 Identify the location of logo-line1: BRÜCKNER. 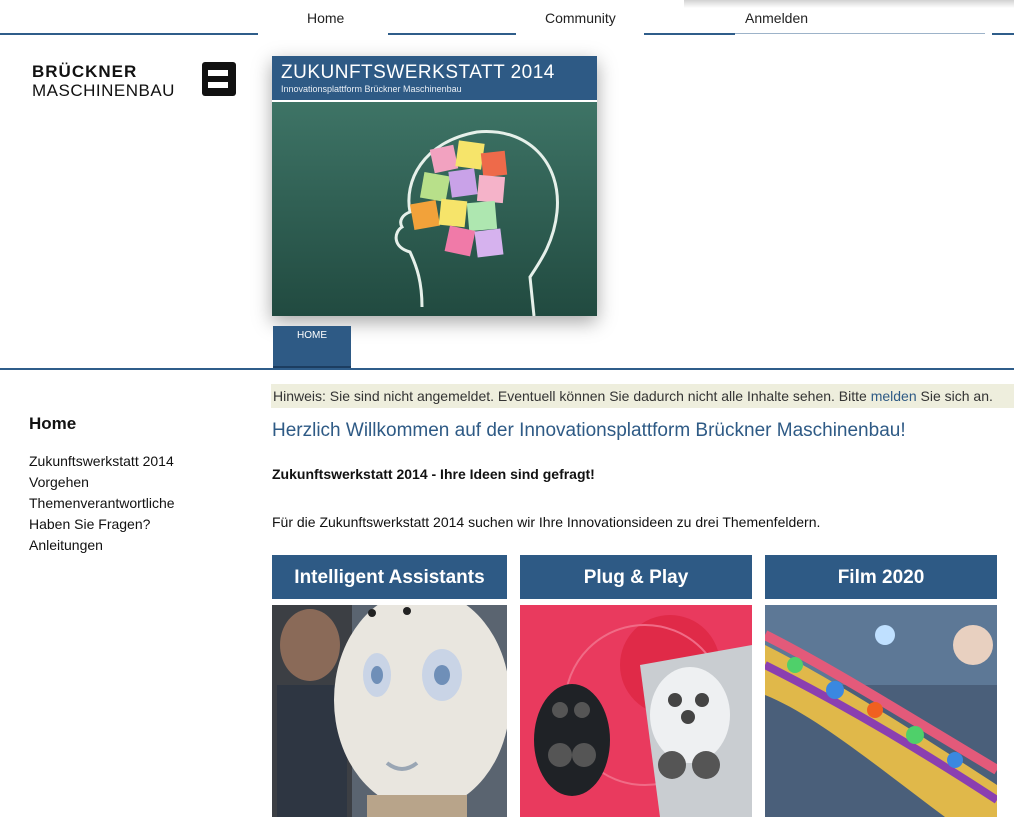
(85, 71).